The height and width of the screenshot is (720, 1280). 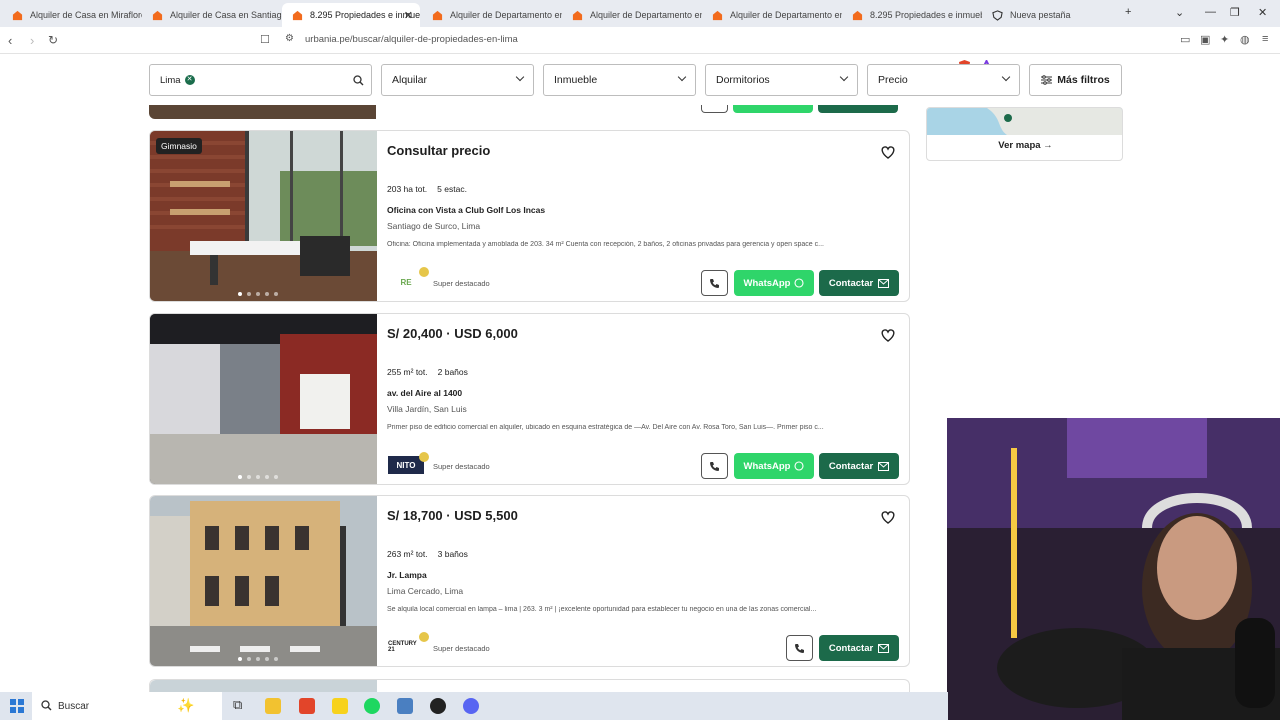 I want to click on crown-icon, so click(x=424, y=637).